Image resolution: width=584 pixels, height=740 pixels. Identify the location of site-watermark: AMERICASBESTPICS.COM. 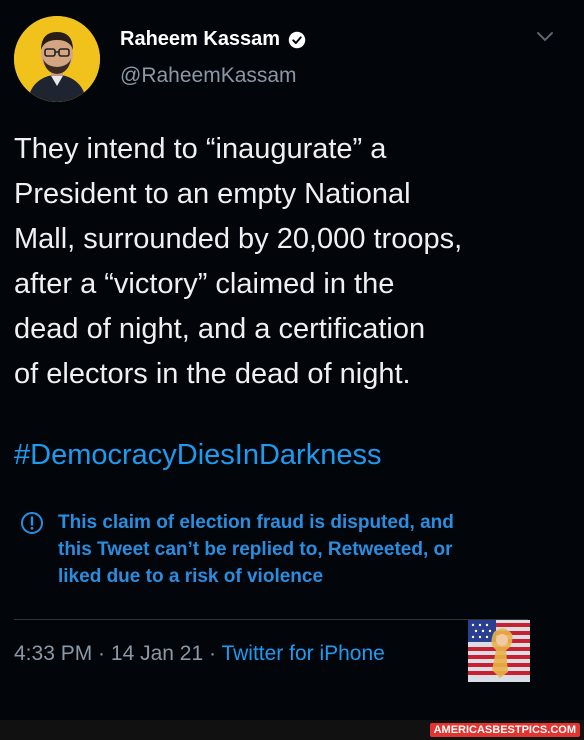
(504, 730).